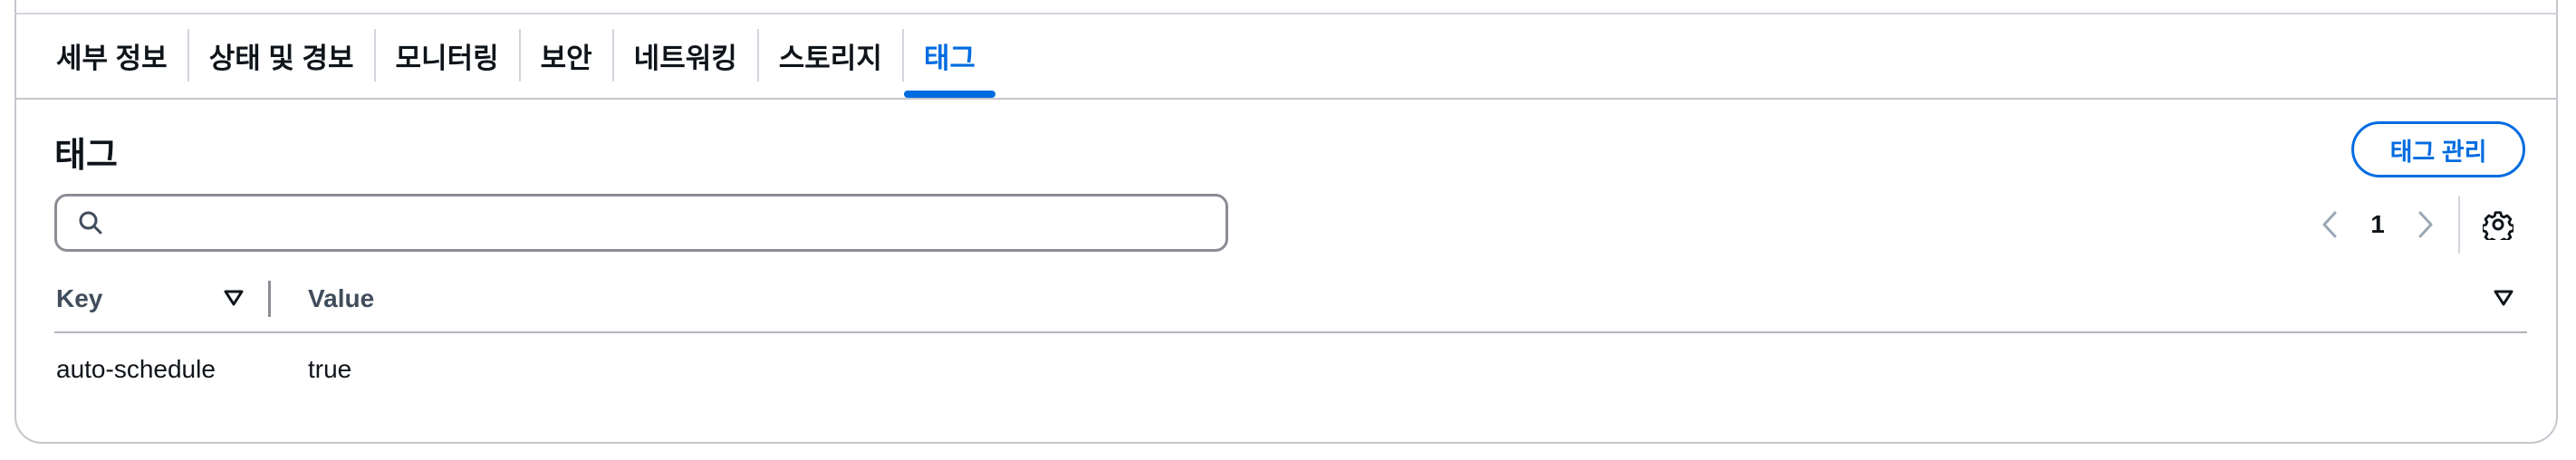  I want to click on pagination: 1, so click(2414, 225).